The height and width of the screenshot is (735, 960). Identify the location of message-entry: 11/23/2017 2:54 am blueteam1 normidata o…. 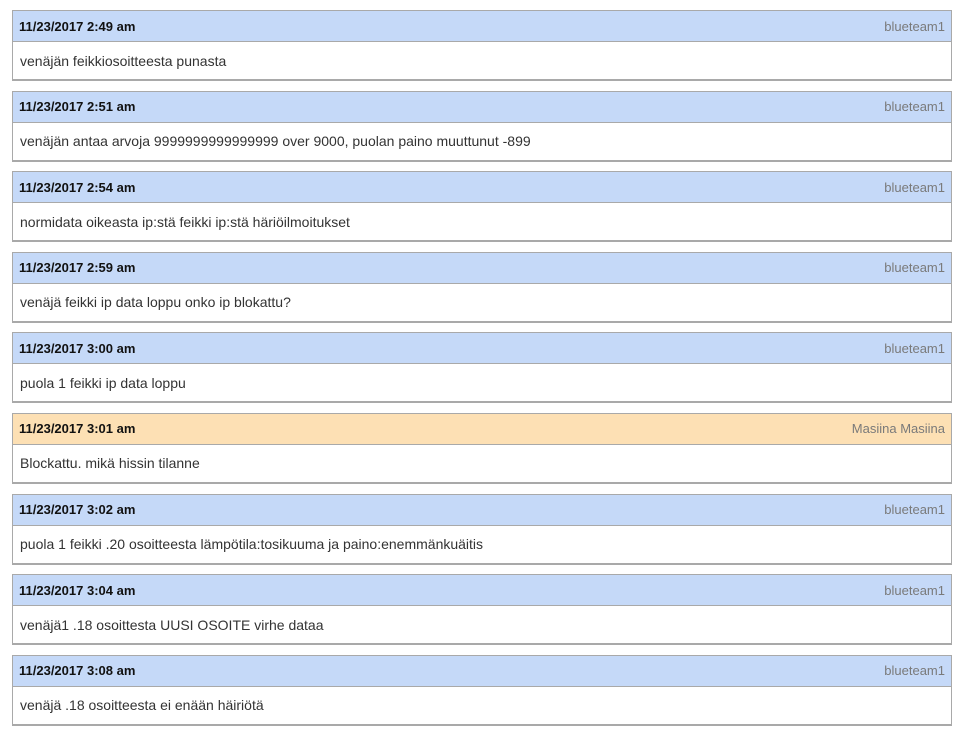
(482, 207).